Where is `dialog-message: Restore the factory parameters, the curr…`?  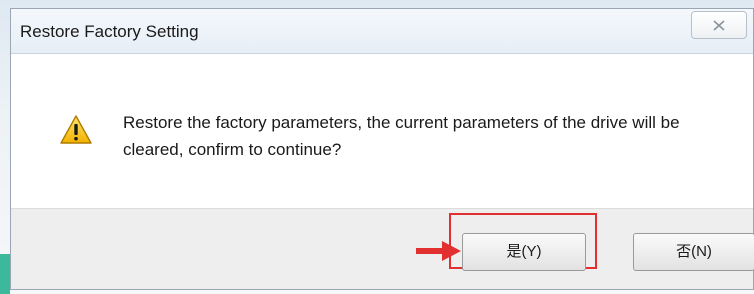 dialog-message: Restore the factory parameters, the curr… is located at coordinates (401, 136).